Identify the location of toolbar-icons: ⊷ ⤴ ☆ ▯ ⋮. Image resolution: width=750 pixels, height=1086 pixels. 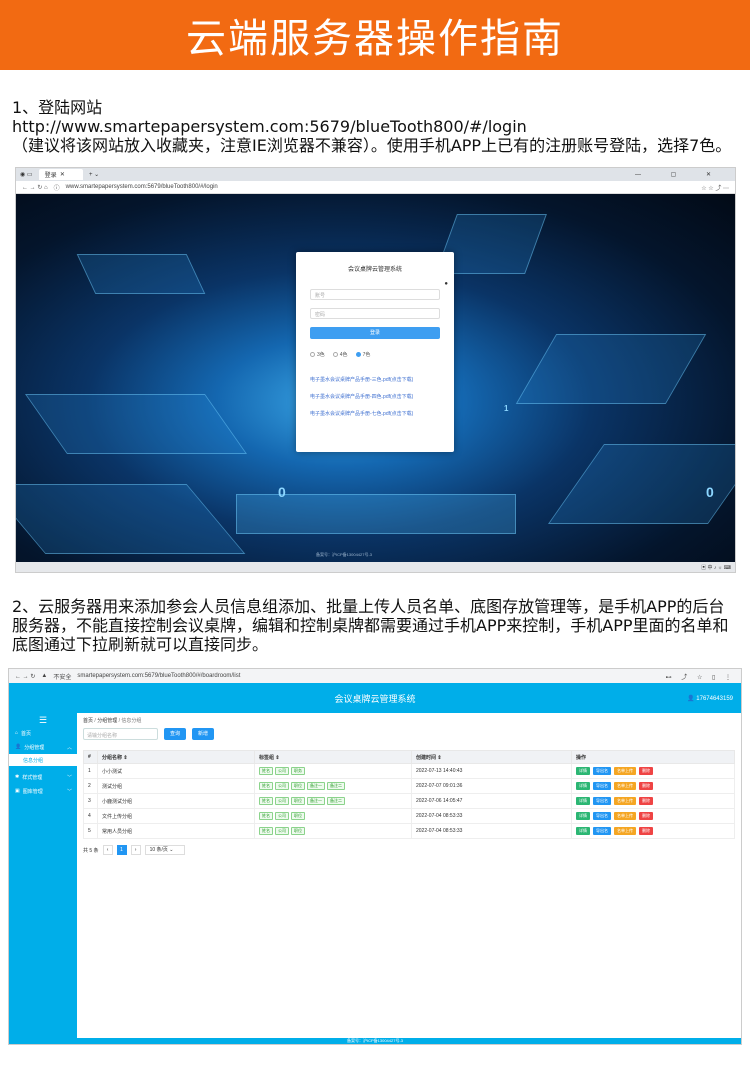
(700, 676).